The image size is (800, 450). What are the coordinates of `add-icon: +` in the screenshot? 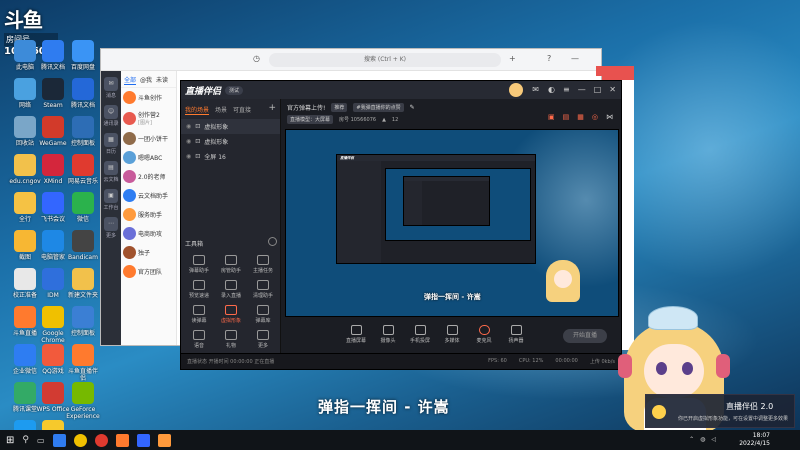 It's located at (512, 58).